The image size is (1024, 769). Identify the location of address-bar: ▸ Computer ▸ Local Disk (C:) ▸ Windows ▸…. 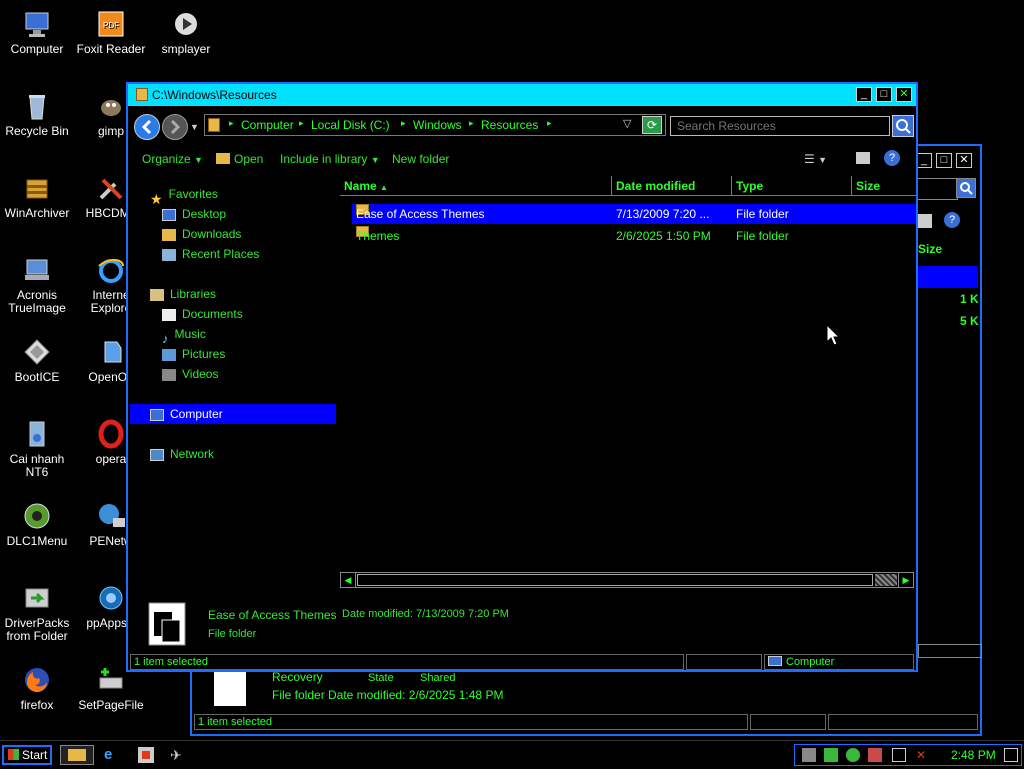
(435, 125).